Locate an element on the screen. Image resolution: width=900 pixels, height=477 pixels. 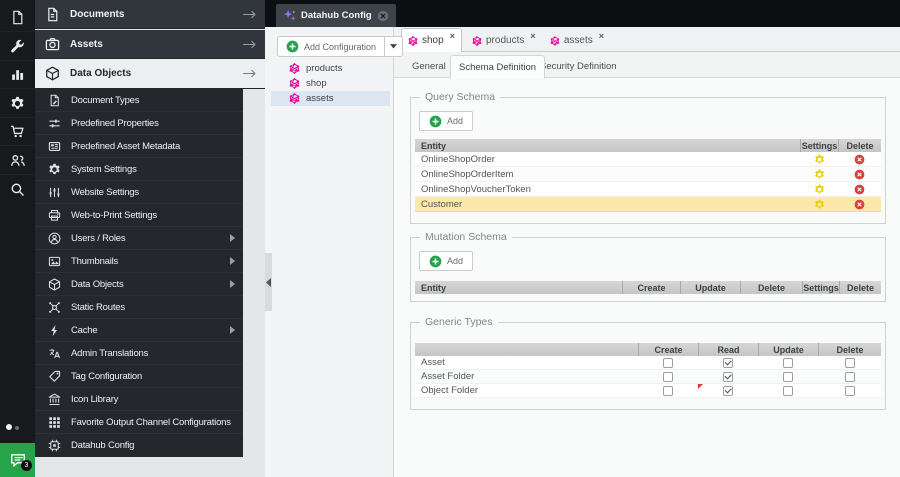
menu-item-thumbnails: Thumbnails is located at coordinates (139, 261).